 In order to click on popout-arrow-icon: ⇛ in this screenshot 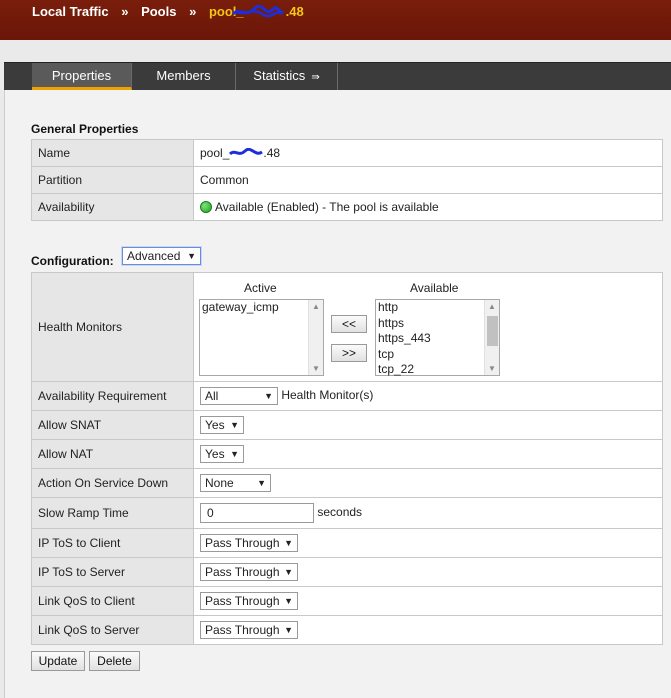, I will do `click(315, 77)`.